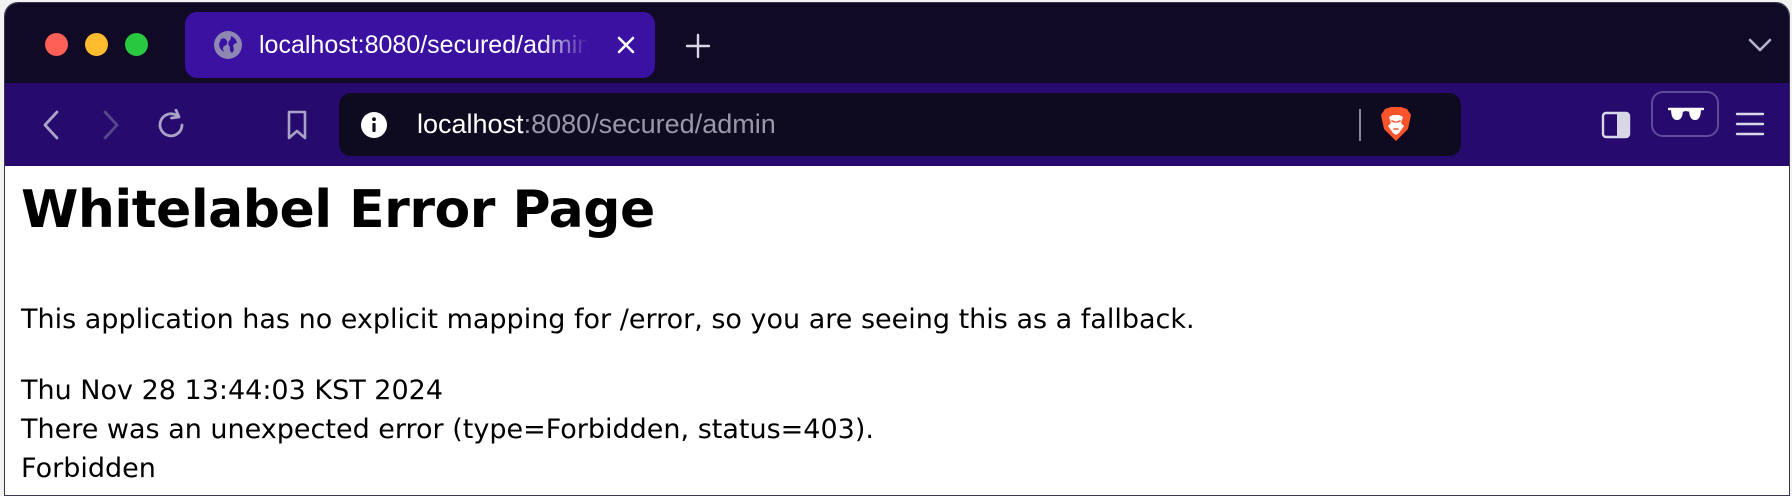  What do you see at coordinates (338, 210) in the screenshot?
I see `page-title: Whitelabel Error Page` at bounding box center [338, 210].